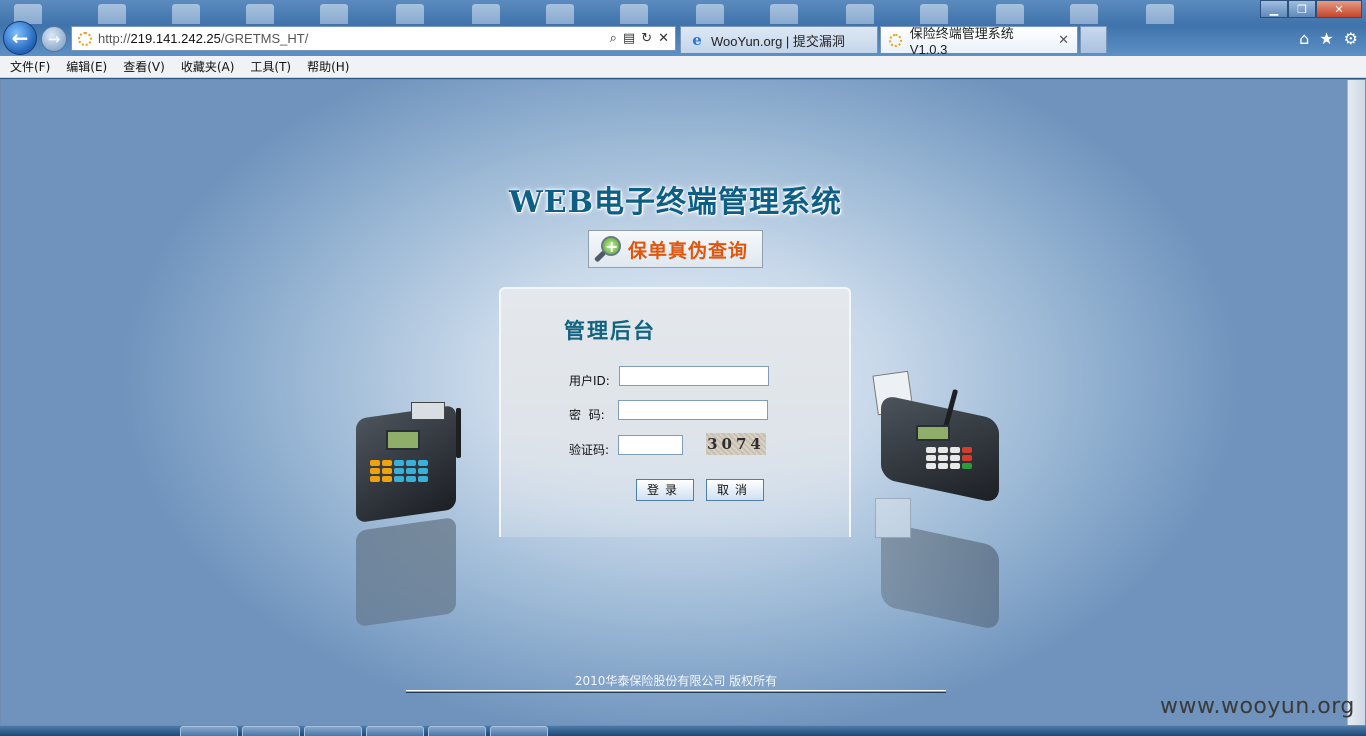  What do you see at coordinates (86, 66) in the screenshot?
I see `menu-edit: 编辑(E)` at bounding box center [86, 66].